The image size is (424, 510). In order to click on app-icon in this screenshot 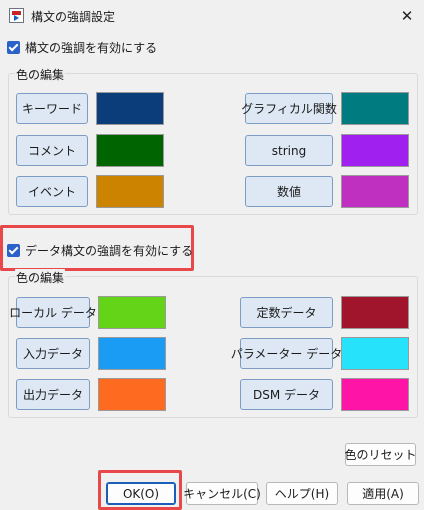, I will do `click(16, 15)`.